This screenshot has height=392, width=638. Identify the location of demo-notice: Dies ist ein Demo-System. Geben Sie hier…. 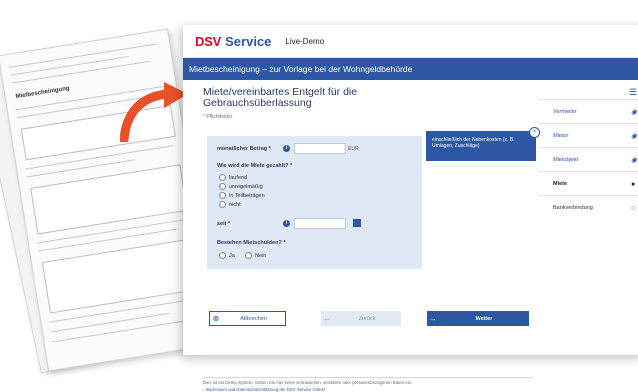
(308, 382).